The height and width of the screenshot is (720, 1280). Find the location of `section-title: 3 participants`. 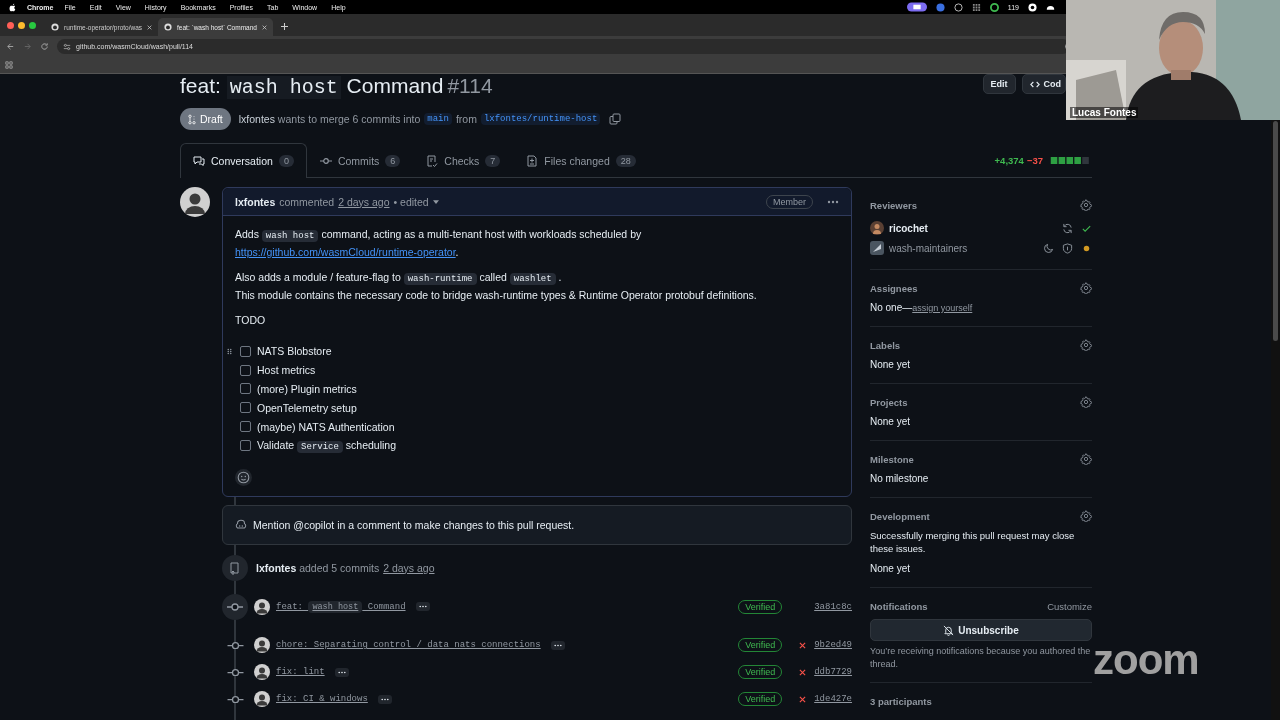

section-title: 3 participants is located at coordinates (901, 701).